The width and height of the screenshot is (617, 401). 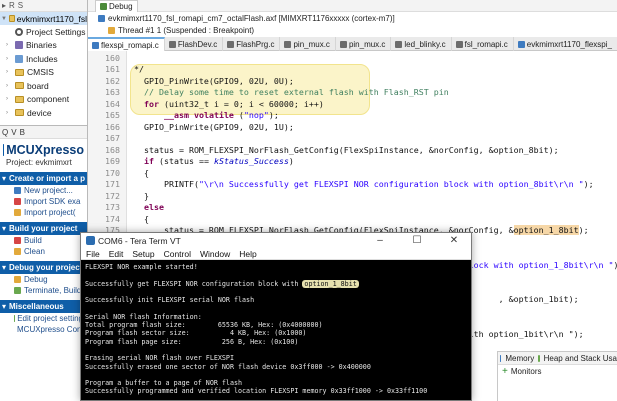 What do you see at coordinates (22, 132) in the screenshot?
I see `toolbar-label-b: B` at bounding box center [22, 132].